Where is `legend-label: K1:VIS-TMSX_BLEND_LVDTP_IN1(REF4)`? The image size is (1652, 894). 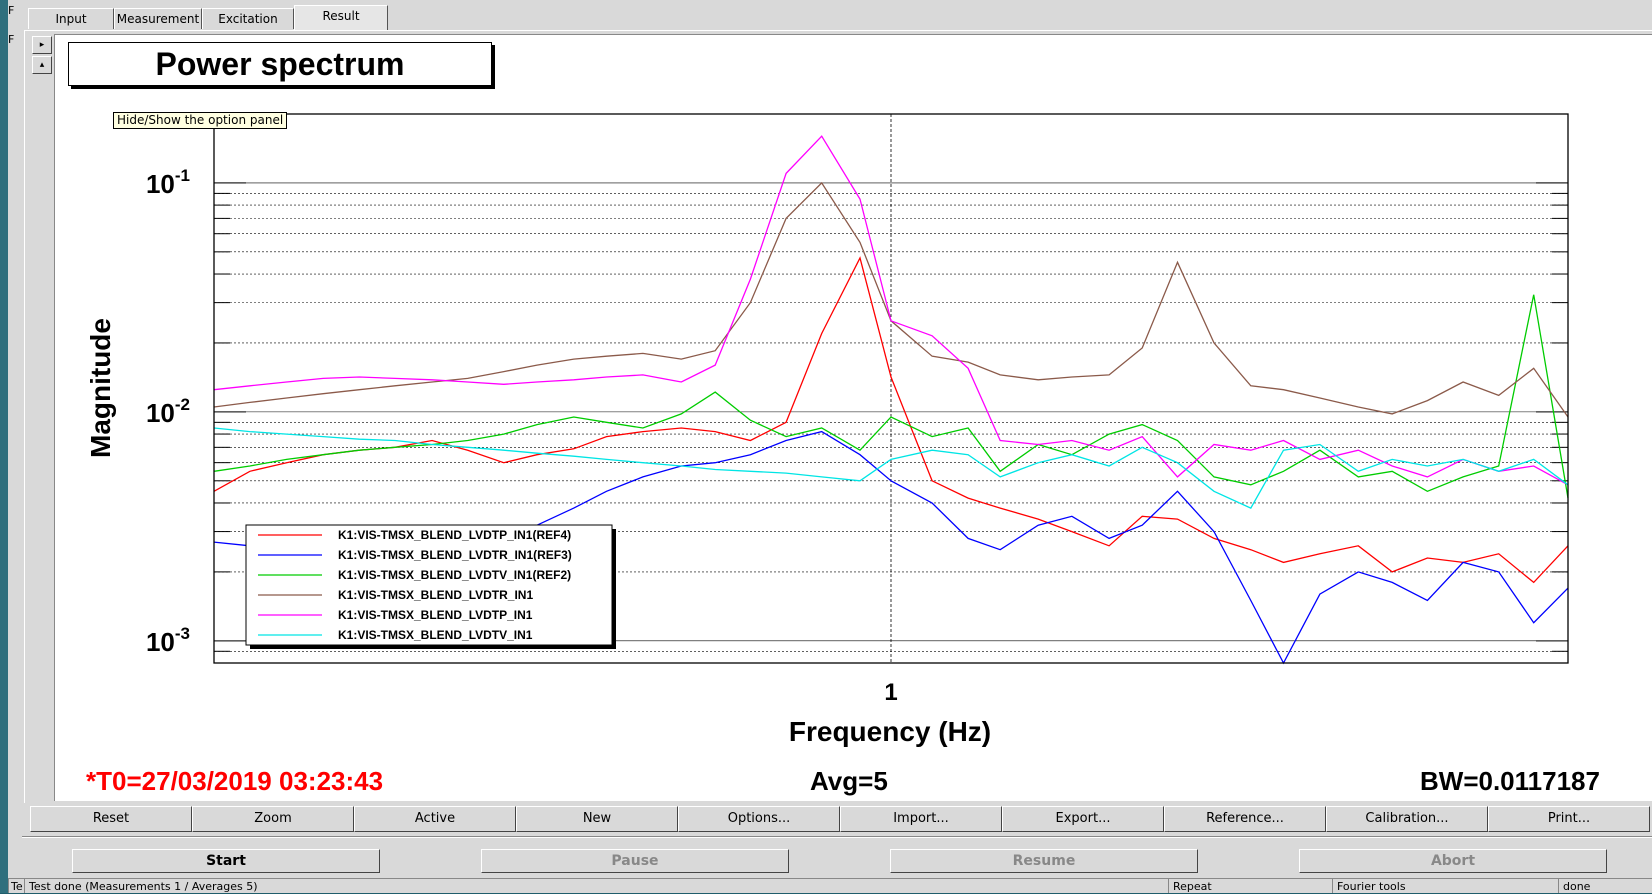 legend-label: K1:VIS-TMSX_BLEND_LVDTP_IN1(REF4) is located at coordinates (454, 535).